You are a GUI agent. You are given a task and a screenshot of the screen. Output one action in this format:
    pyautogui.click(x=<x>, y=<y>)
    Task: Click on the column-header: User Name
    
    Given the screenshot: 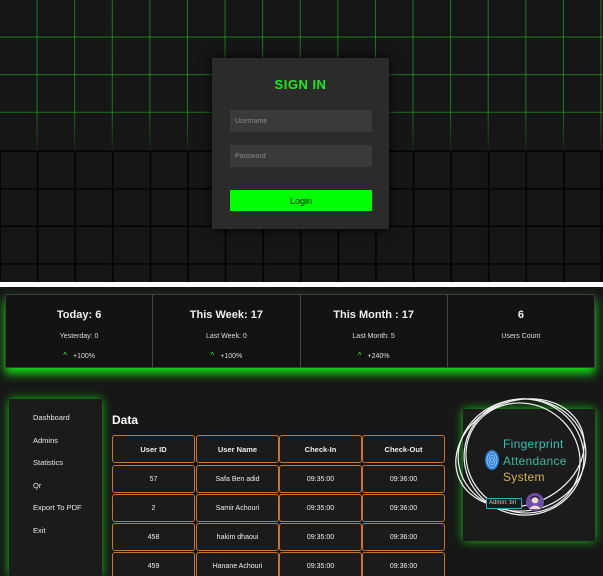 What is the action you would take?
    pyautogui.click(x=237, y=449)
    